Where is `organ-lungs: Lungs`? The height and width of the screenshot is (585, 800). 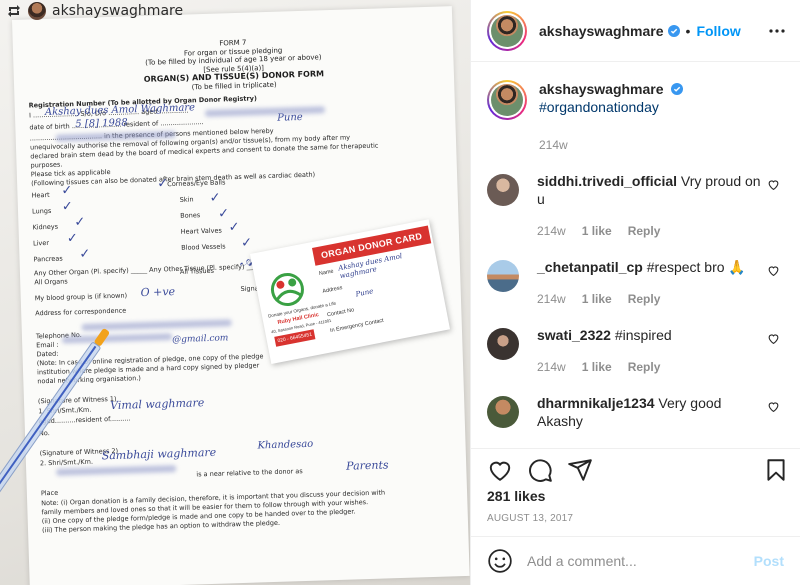 organ-lungs: Lungs is located at coordinates (41, 211).